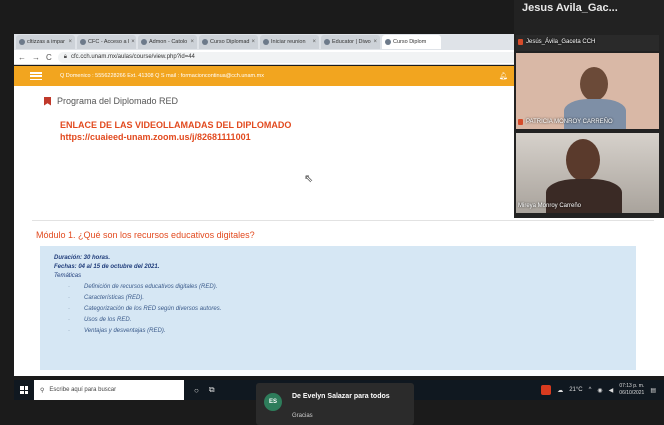 The height and width of the screenshot is (425, 664). I want to click on notification-bell-icon: 🔔︎, so click(503, 76).